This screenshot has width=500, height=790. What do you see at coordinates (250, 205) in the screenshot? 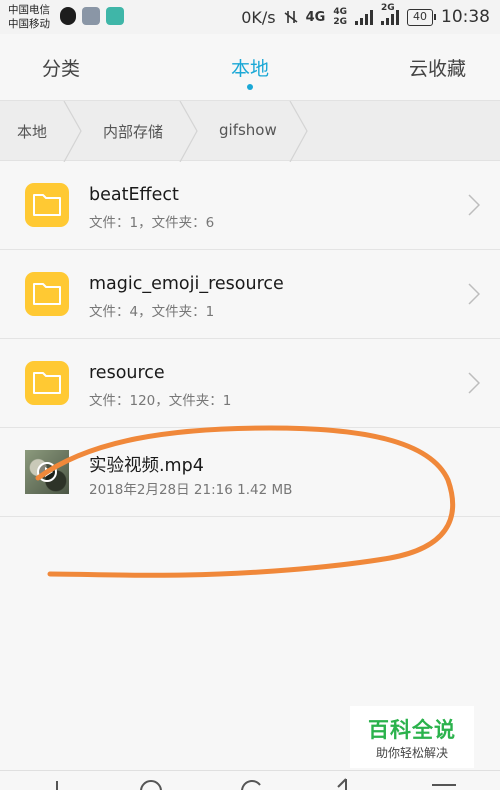
I see `list-item-folder: beatEffect 文件：1，文件夹：6` at bounding box center [250, 205].